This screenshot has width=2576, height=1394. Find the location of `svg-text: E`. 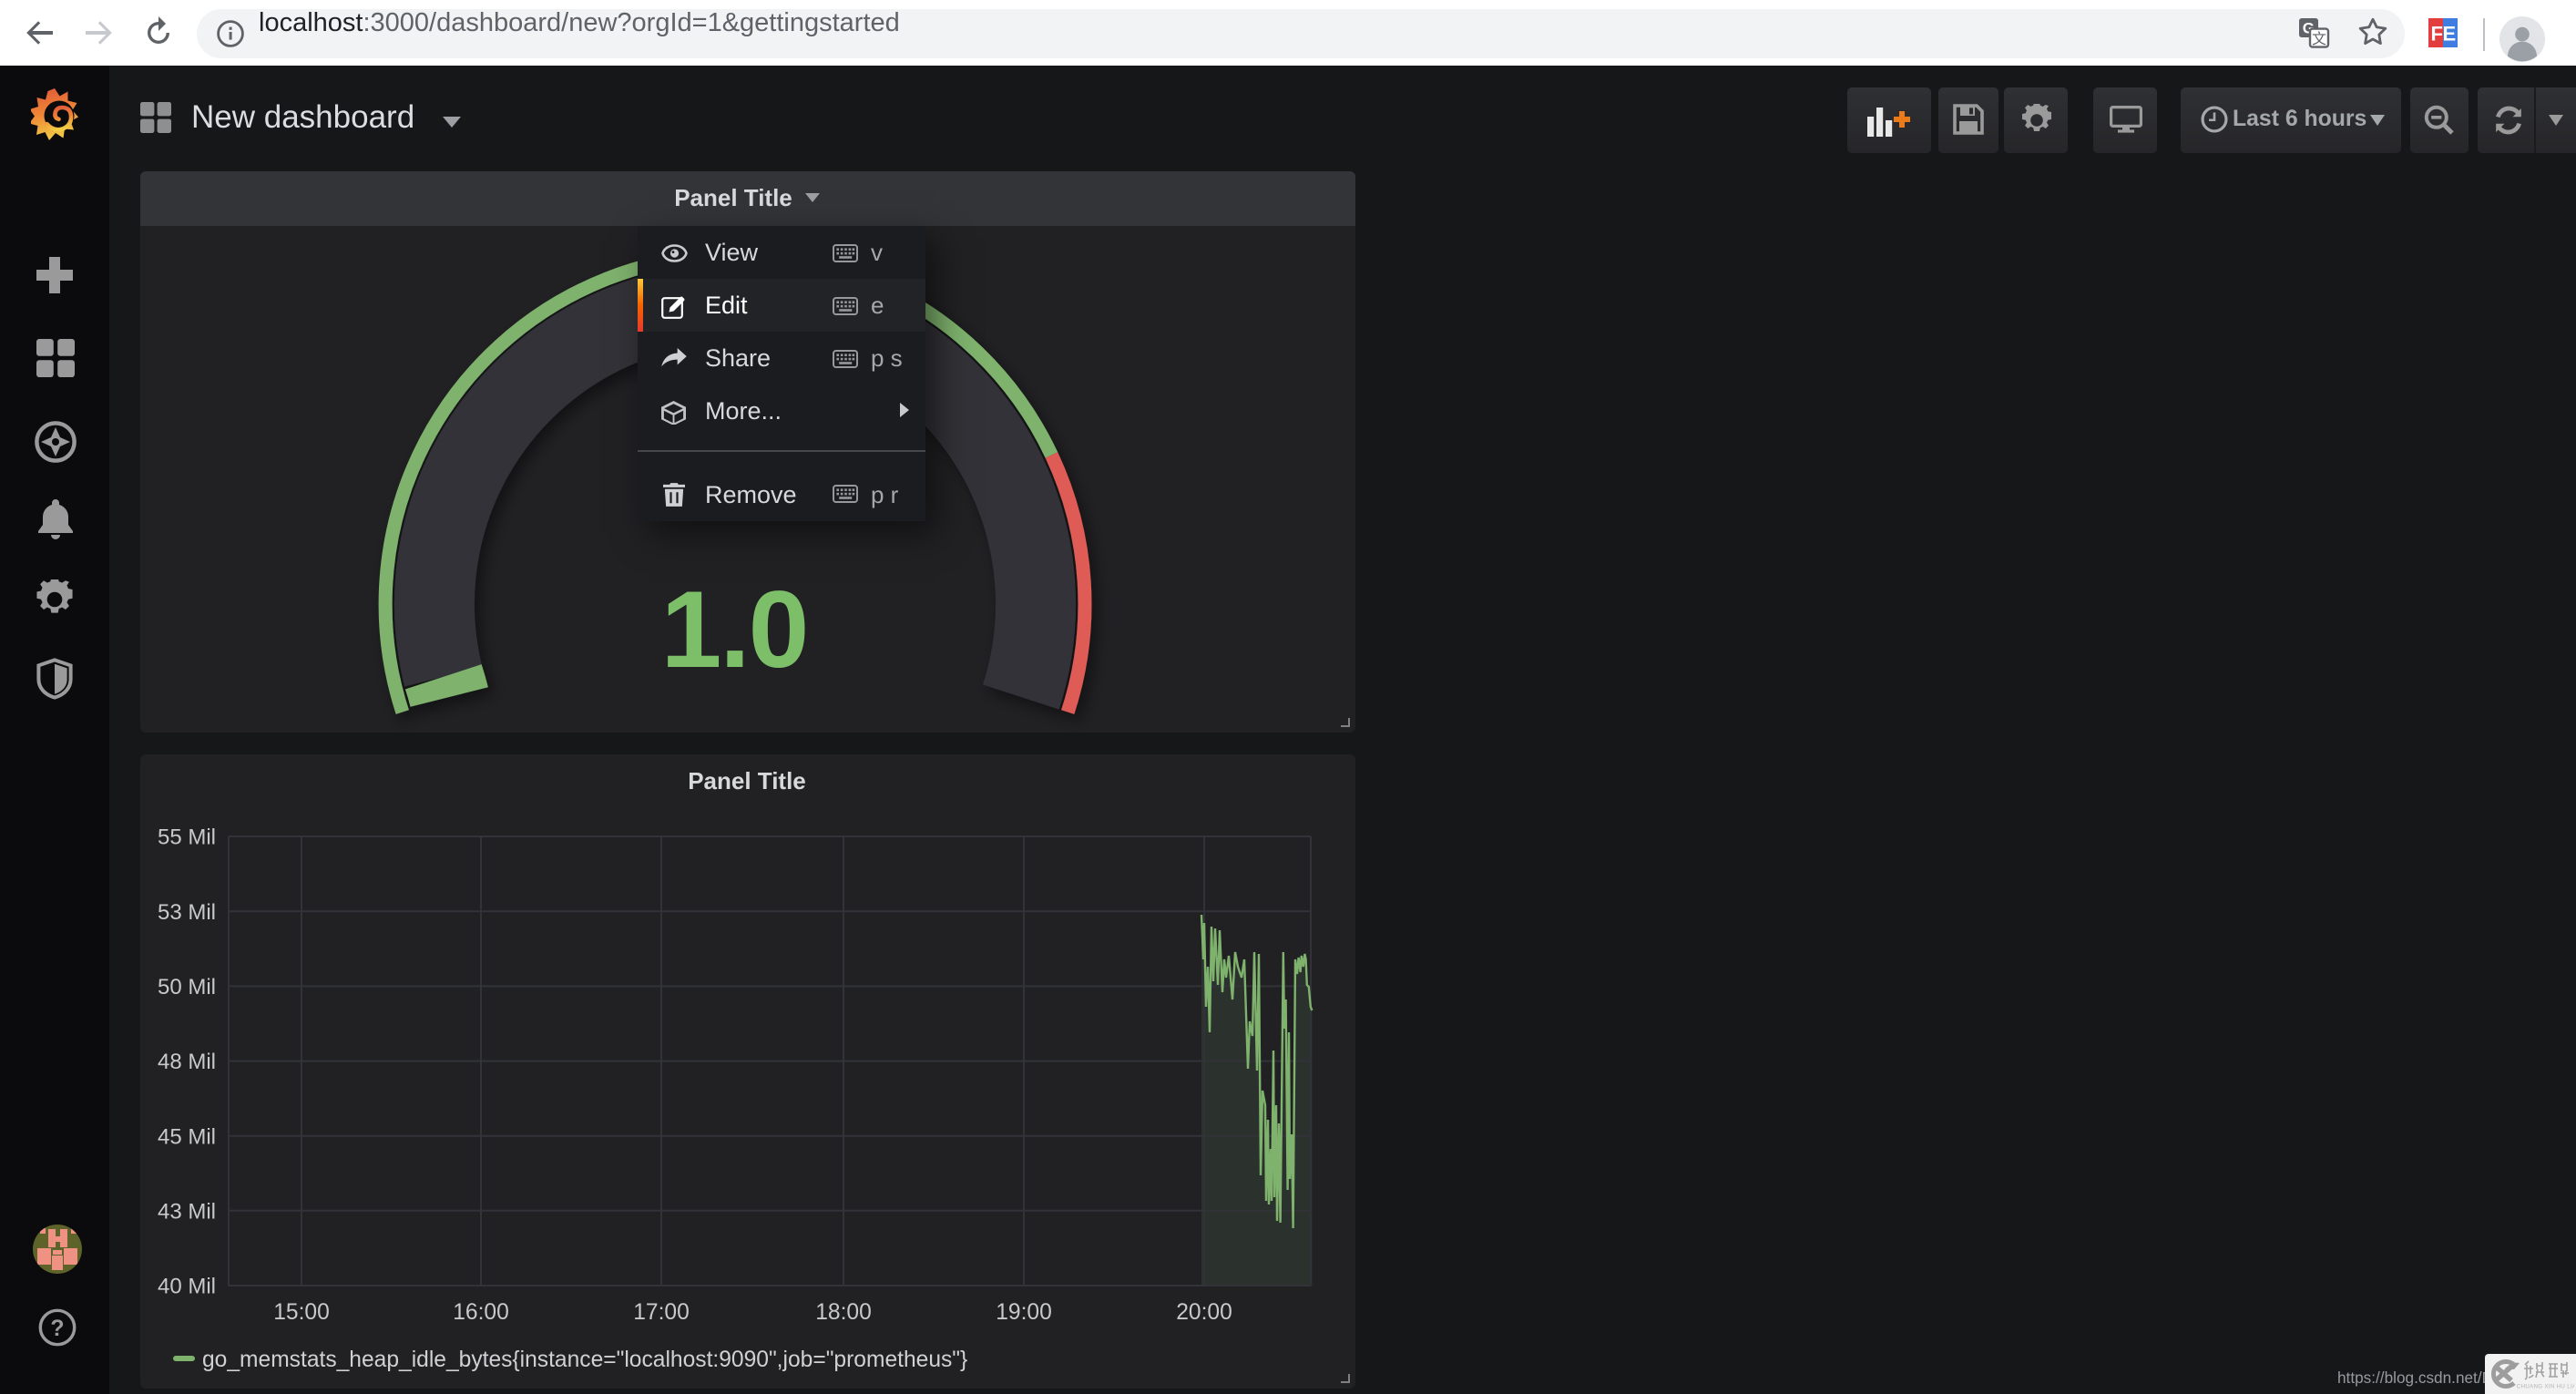

svg-text: E is located at coordinates (2448, 34).